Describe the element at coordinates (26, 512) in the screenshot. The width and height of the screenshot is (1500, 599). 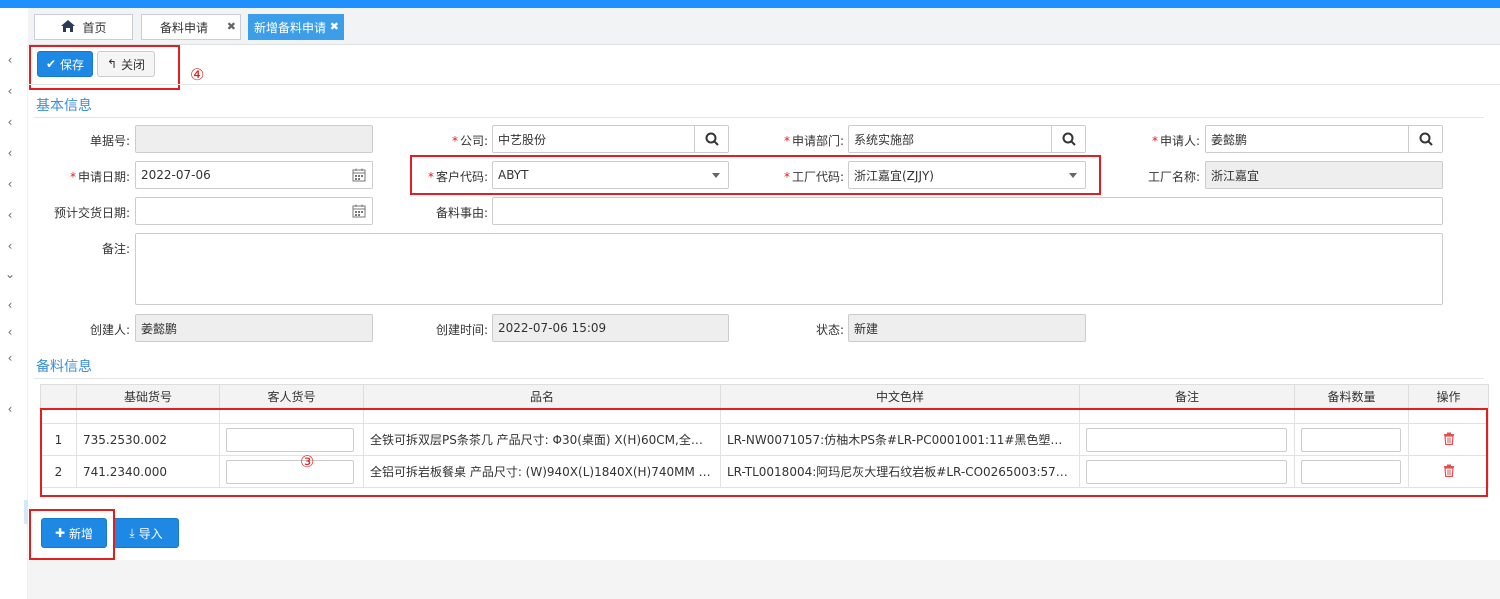
I see `sidebar-active-indicator` at that location.